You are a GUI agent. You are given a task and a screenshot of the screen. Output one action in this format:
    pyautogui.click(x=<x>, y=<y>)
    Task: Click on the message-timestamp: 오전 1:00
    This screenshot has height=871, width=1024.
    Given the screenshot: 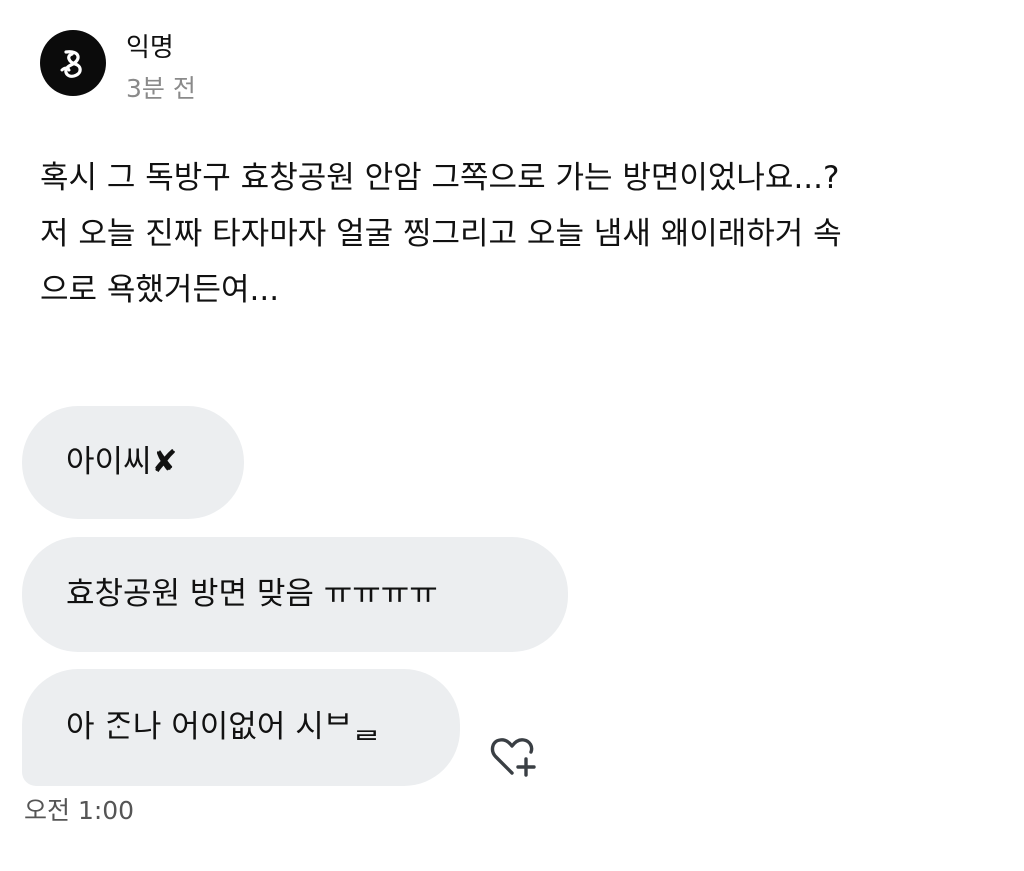 What is the action you would take?
    pyautogui.click(x=79, y=810)
    